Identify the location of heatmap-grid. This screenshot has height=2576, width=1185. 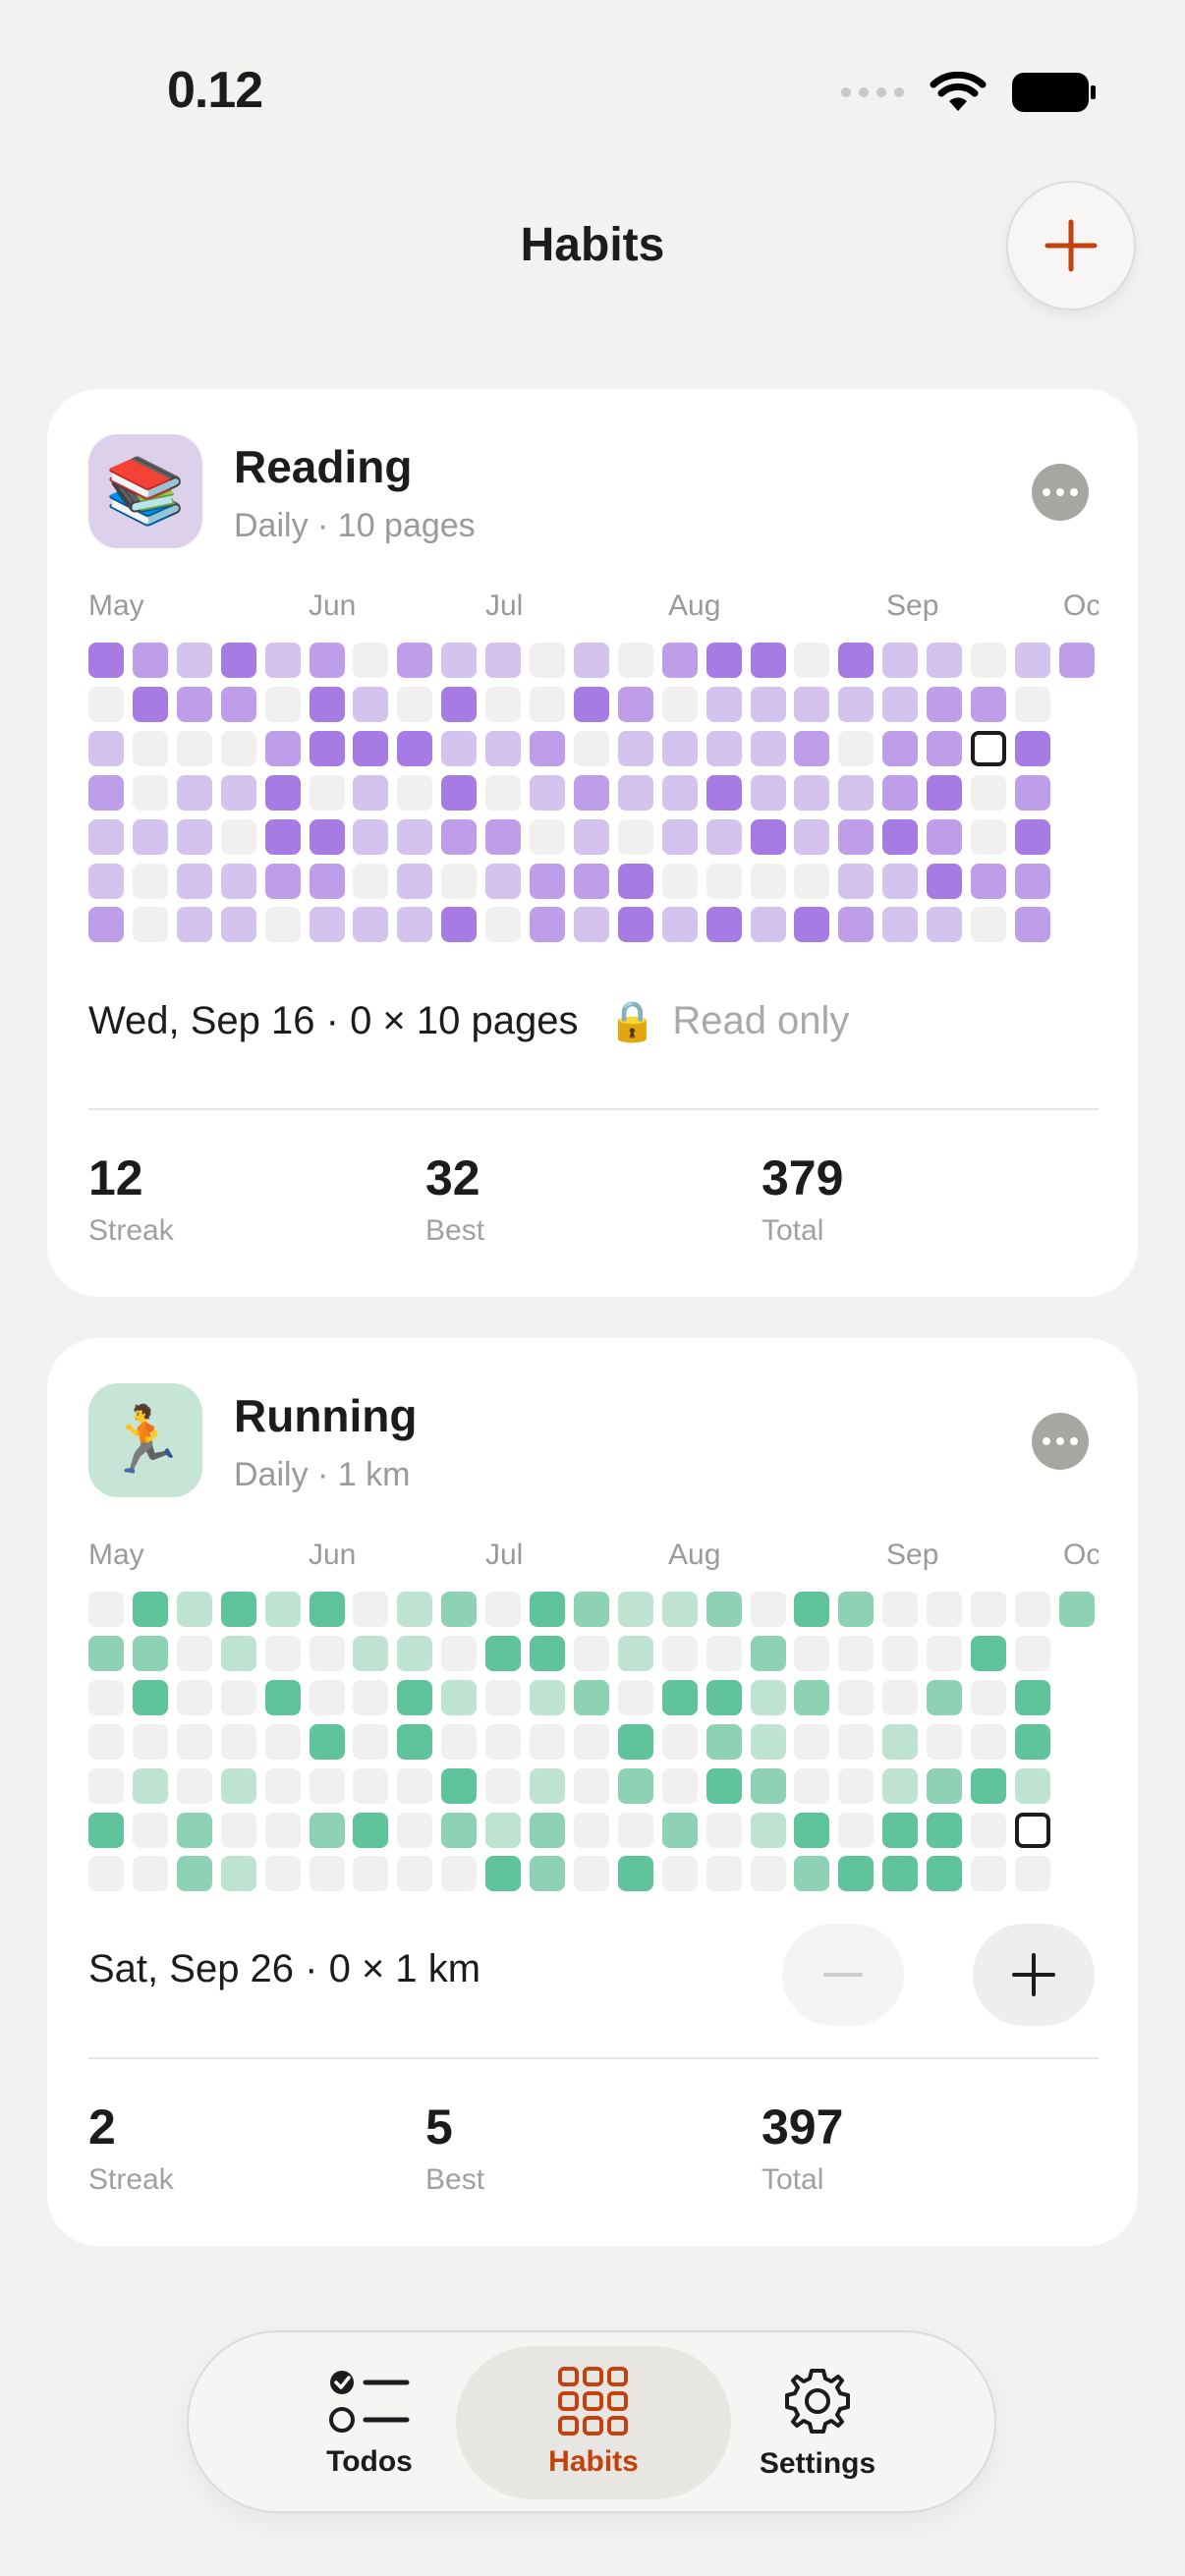
(594, 1749).